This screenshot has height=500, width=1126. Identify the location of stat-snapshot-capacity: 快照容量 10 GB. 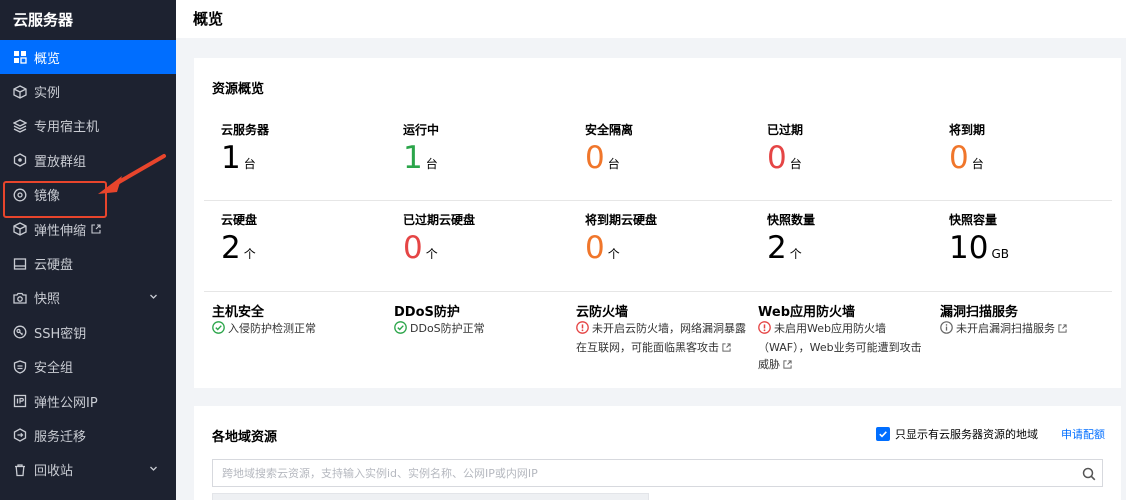
(979, 238).